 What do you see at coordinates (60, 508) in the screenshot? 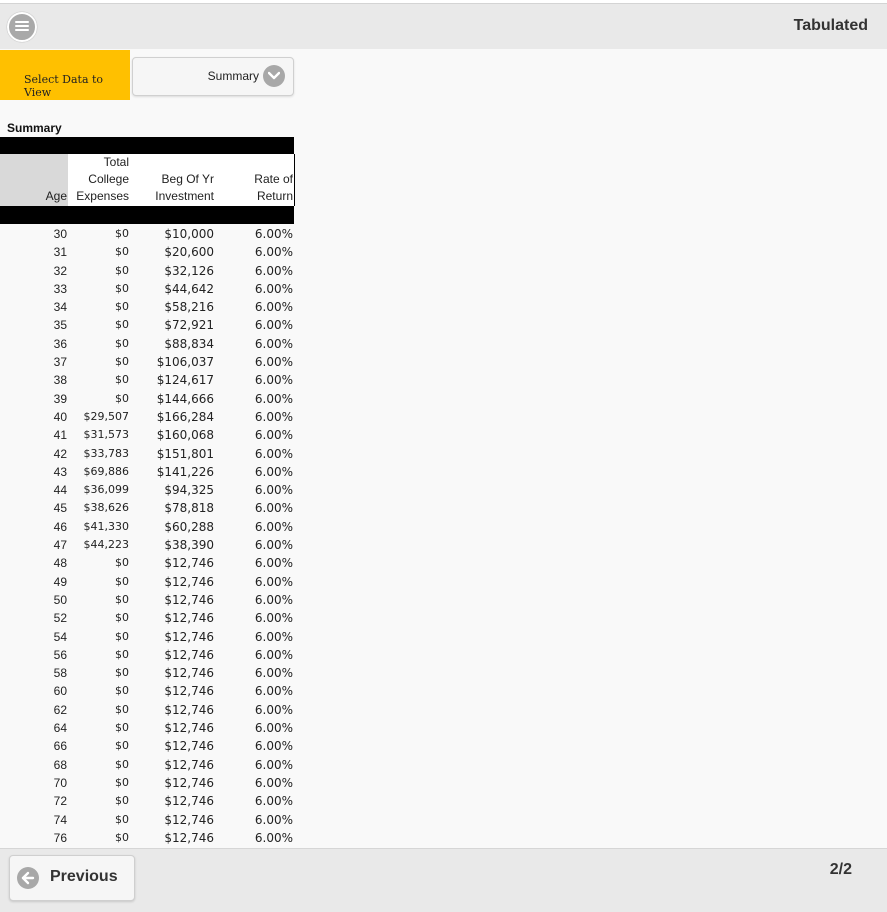
I see `age-cell: 45` at bounding box center [60, 508].